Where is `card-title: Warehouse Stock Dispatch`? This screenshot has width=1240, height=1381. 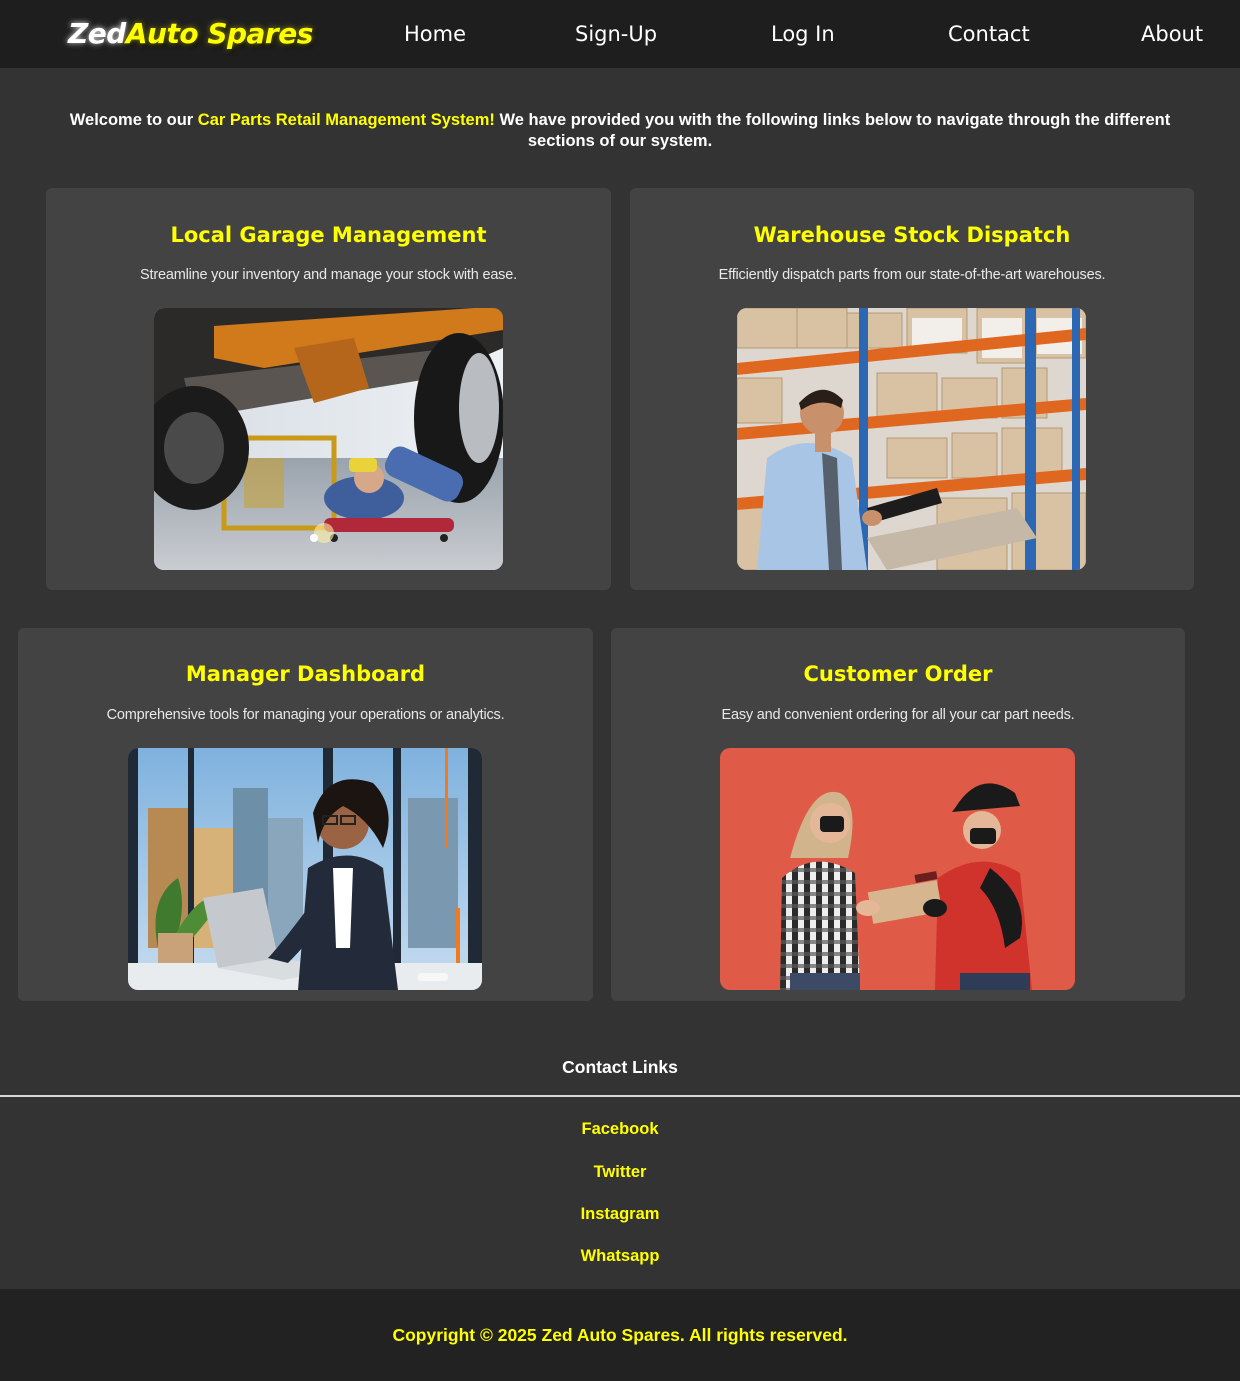
card-title: Warehouse Stock Dispatch is located at coordinates (912, 235).